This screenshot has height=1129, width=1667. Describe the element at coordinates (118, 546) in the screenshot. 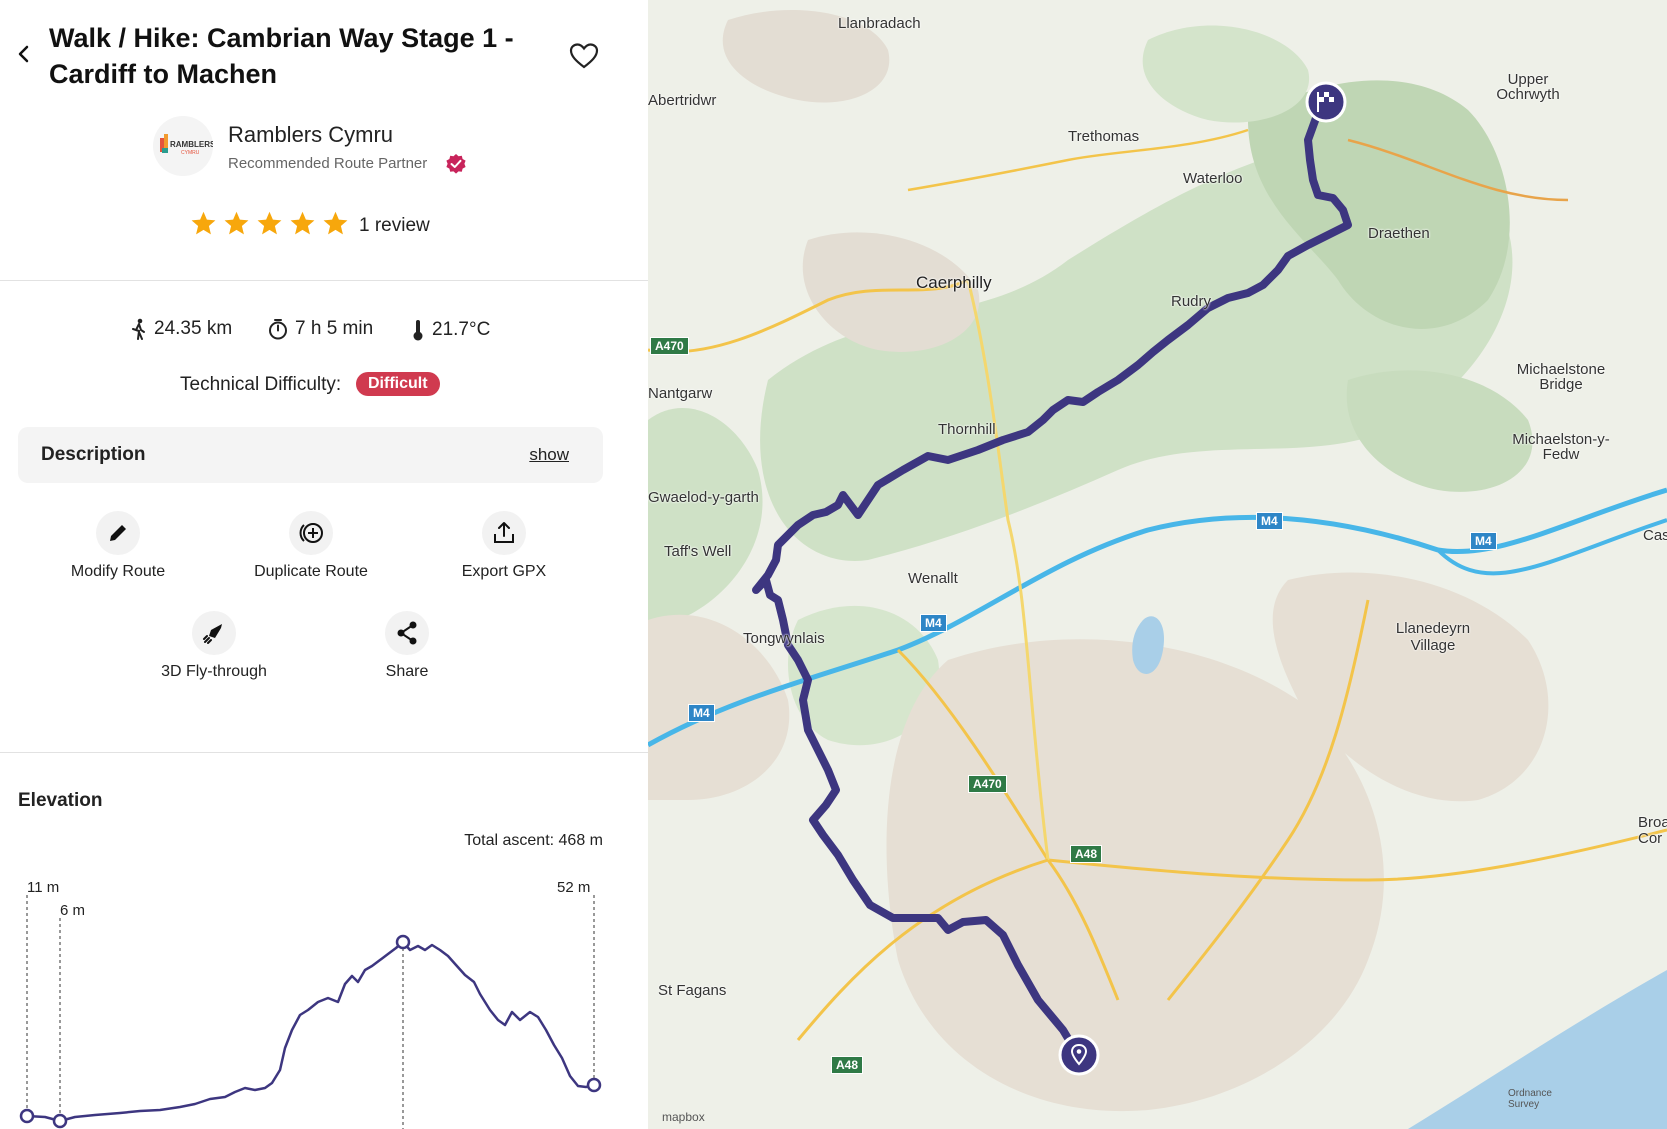

I see `modify-route-button: Modify Route` at that location.